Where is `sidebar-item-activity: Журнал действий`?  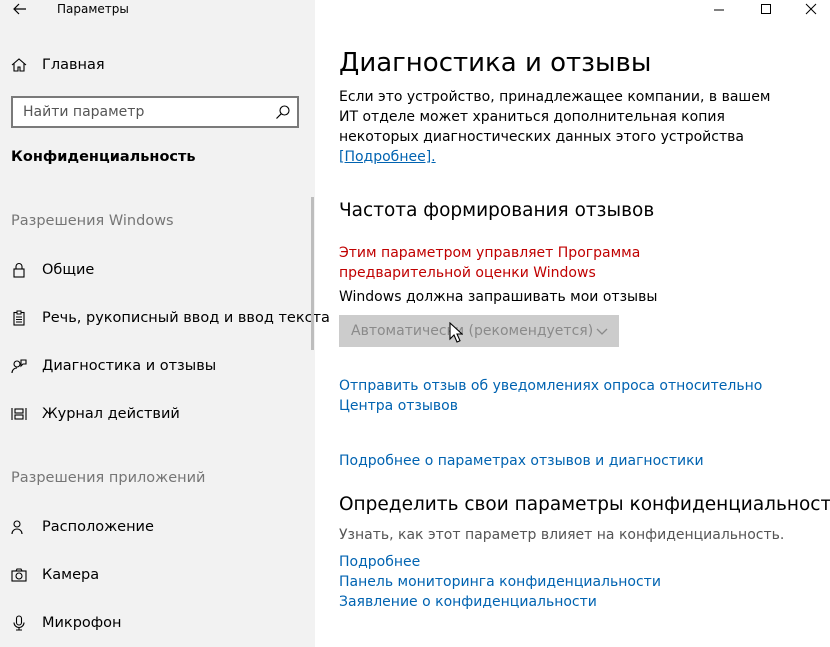
sidebar-item-activity: Журнал действий is located at coordinates (157, 414).